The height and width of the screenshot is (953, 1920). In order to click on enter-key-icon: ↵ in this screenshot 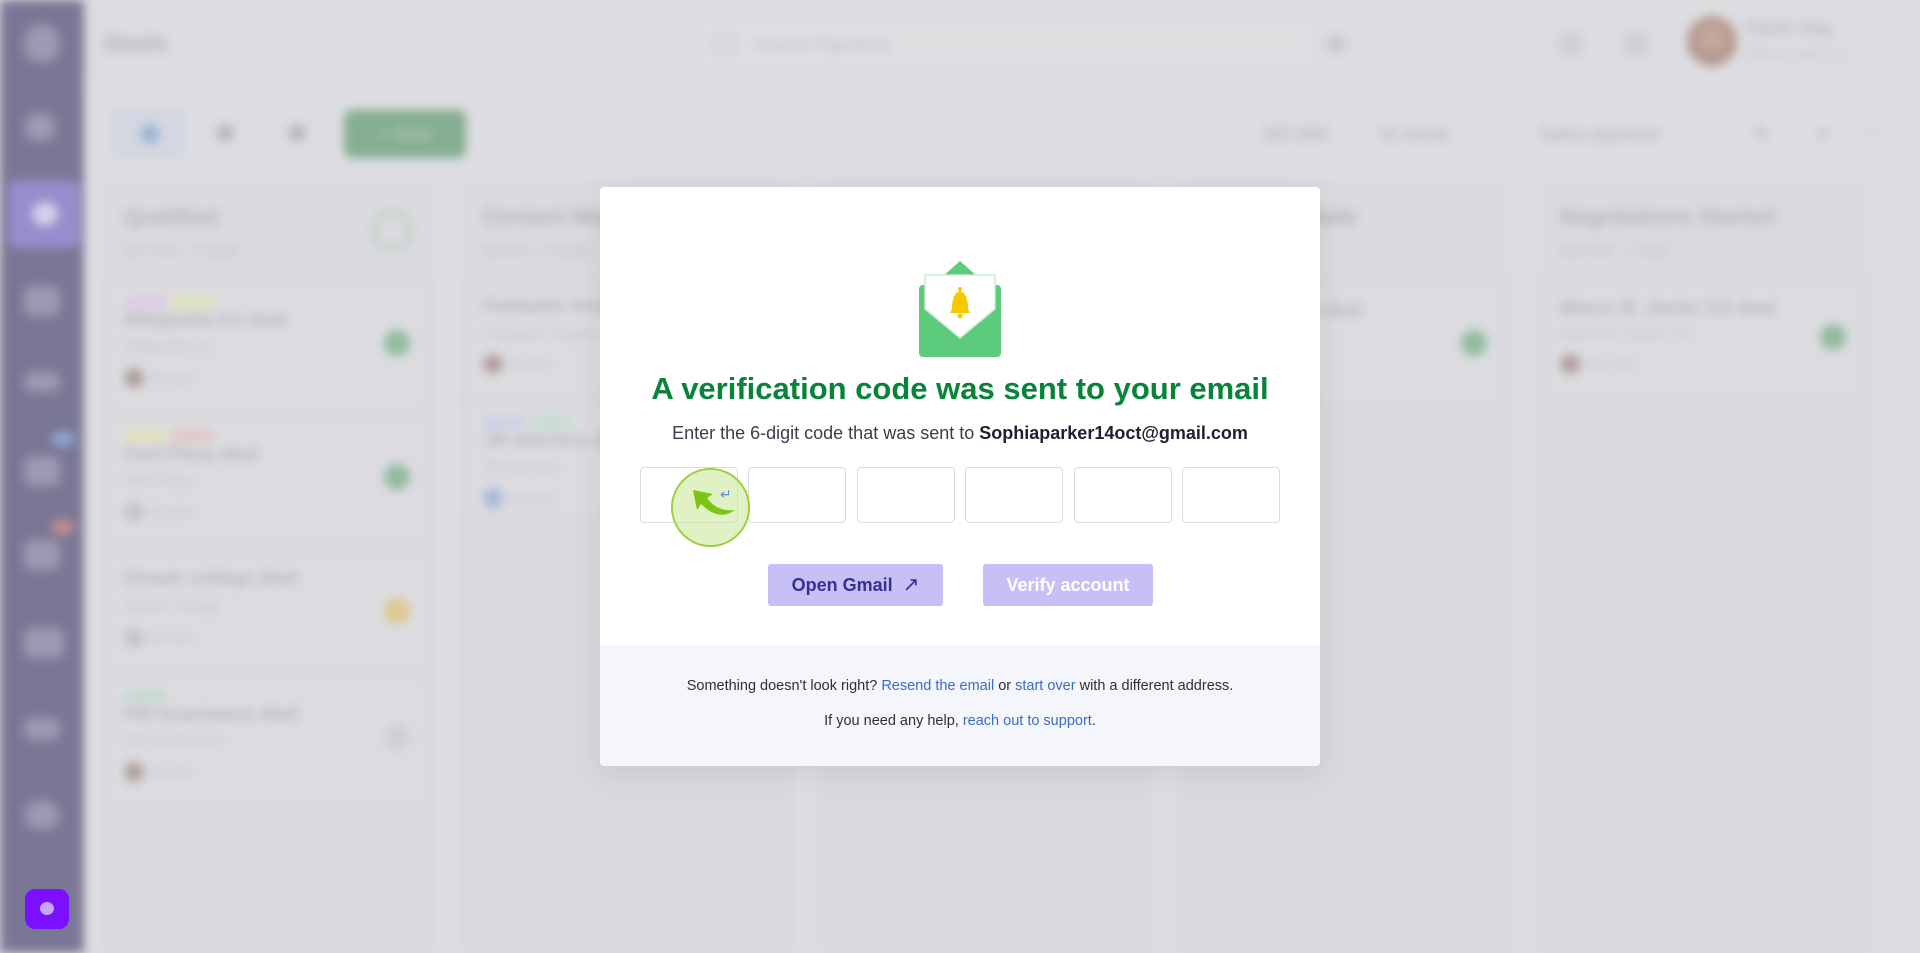, I will do `click(726, 494)`.